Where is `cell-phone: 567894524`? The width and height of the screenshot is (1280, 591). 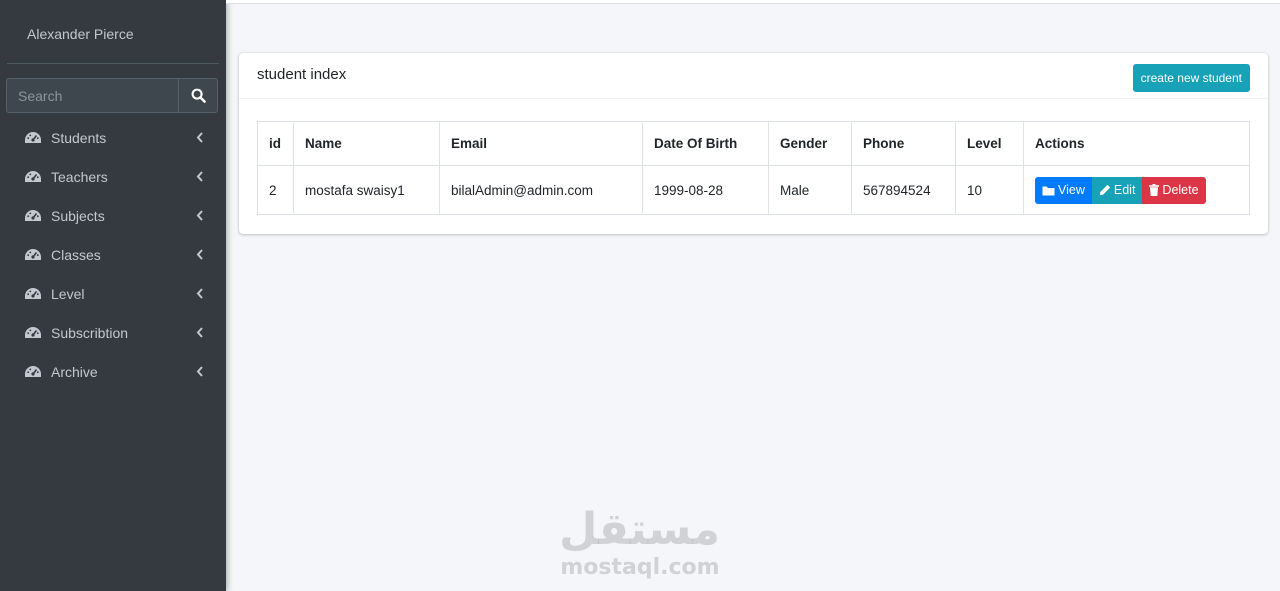 cell-phone: 567894524 is located at coordinates (903, 190).